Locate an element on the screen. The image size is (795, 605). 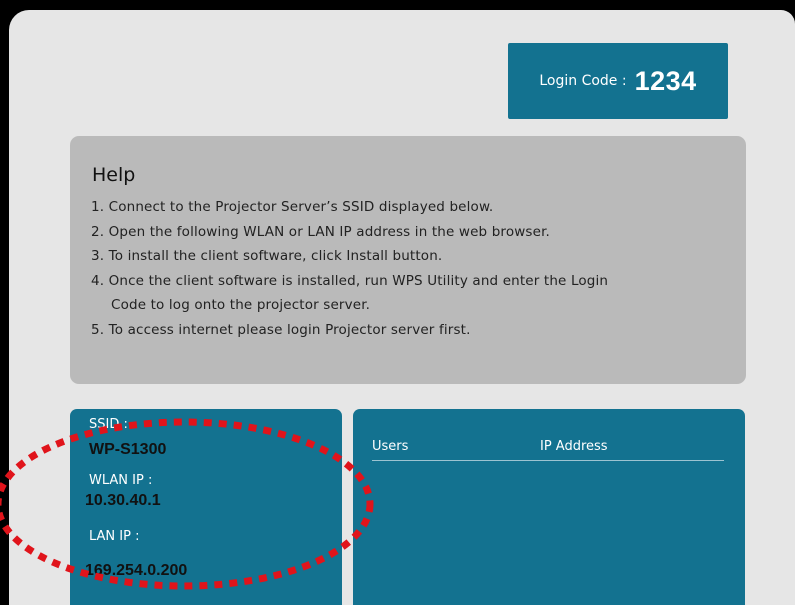
ssid-value: WP-S1300 is located at coordinates (128, 449).